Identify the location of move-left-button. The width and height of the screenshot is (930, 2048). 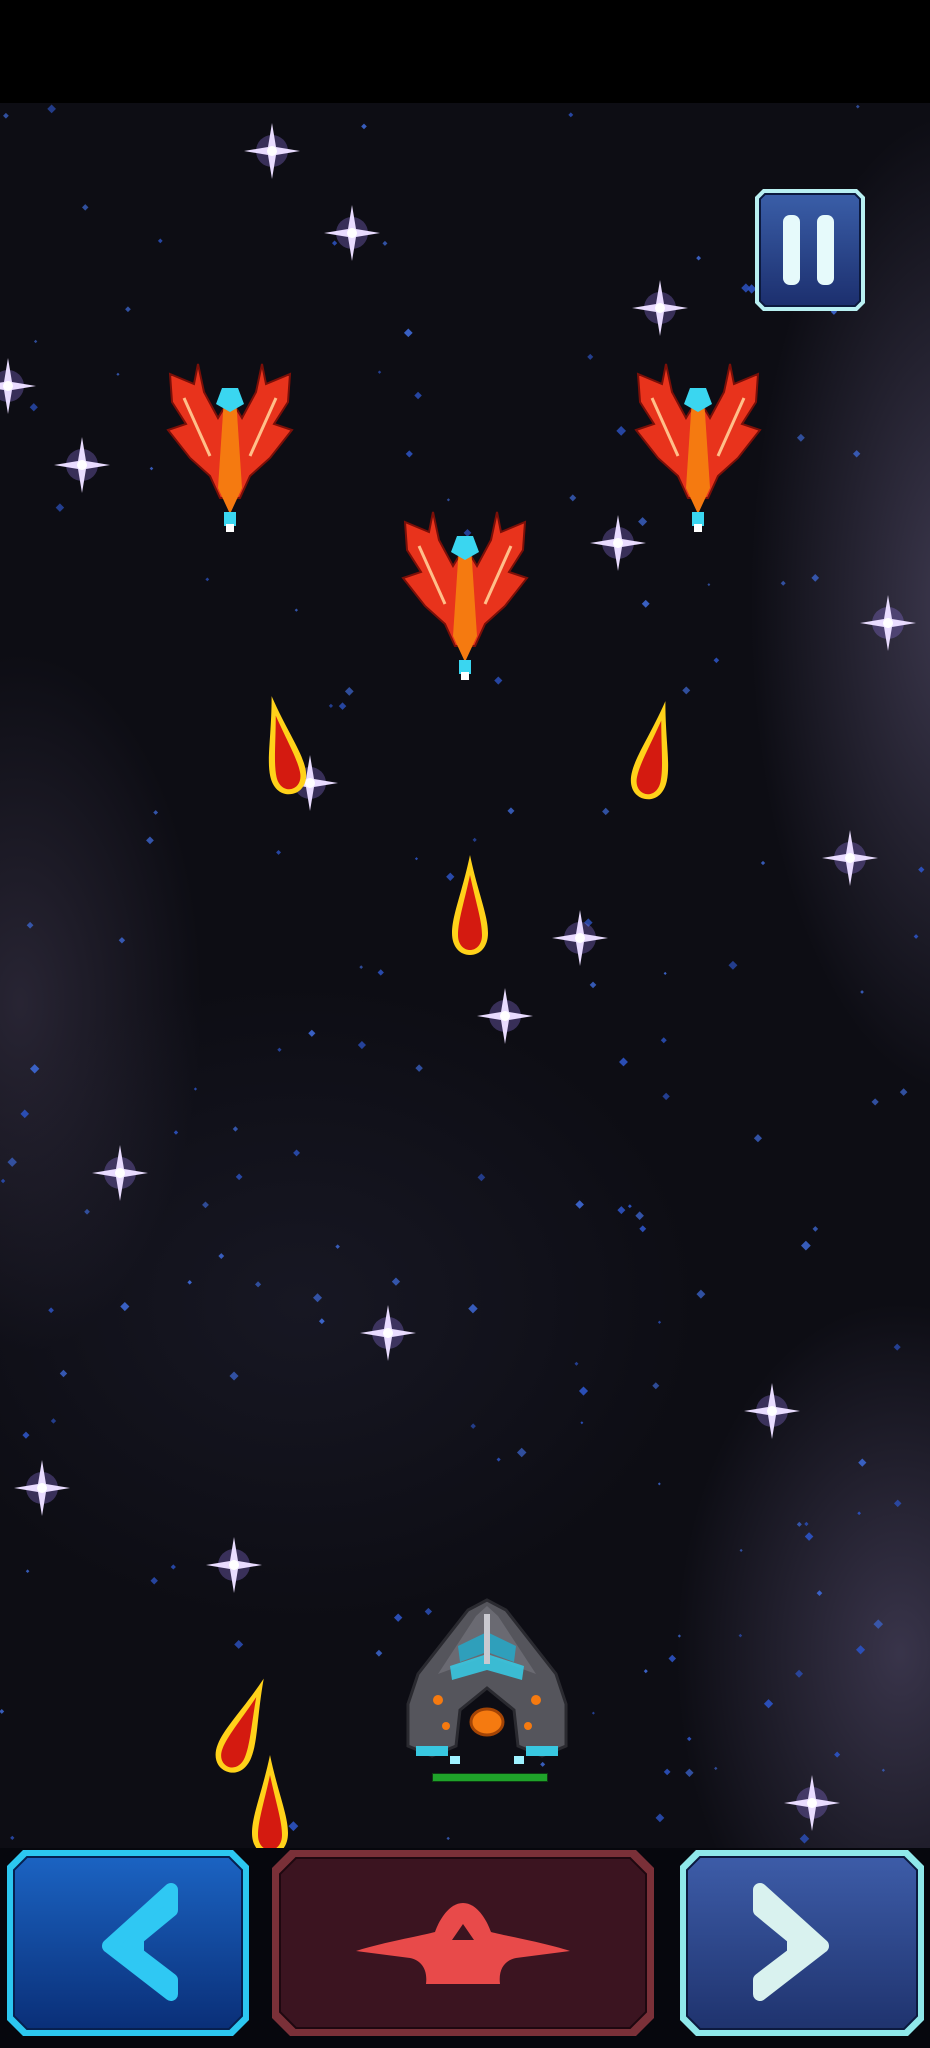
(128, 1943).